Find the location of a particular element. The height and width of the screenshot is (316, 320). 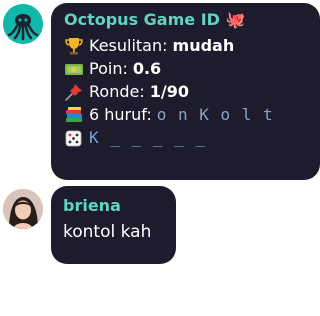

answer-row: K _ _ _ _ _ is located at coordinates (187, 137).